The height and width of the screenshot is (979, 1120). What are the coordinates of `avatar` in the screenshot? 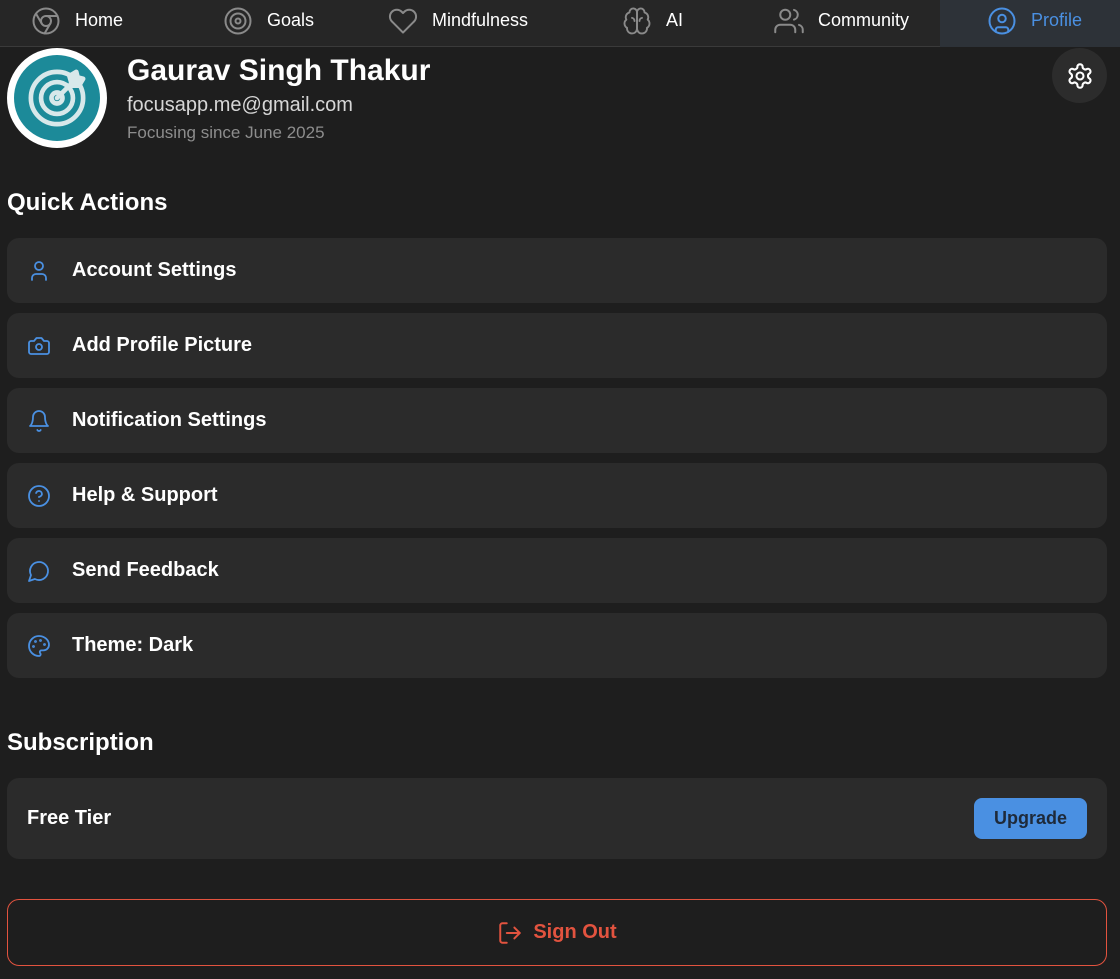 It's located at (57, 98).